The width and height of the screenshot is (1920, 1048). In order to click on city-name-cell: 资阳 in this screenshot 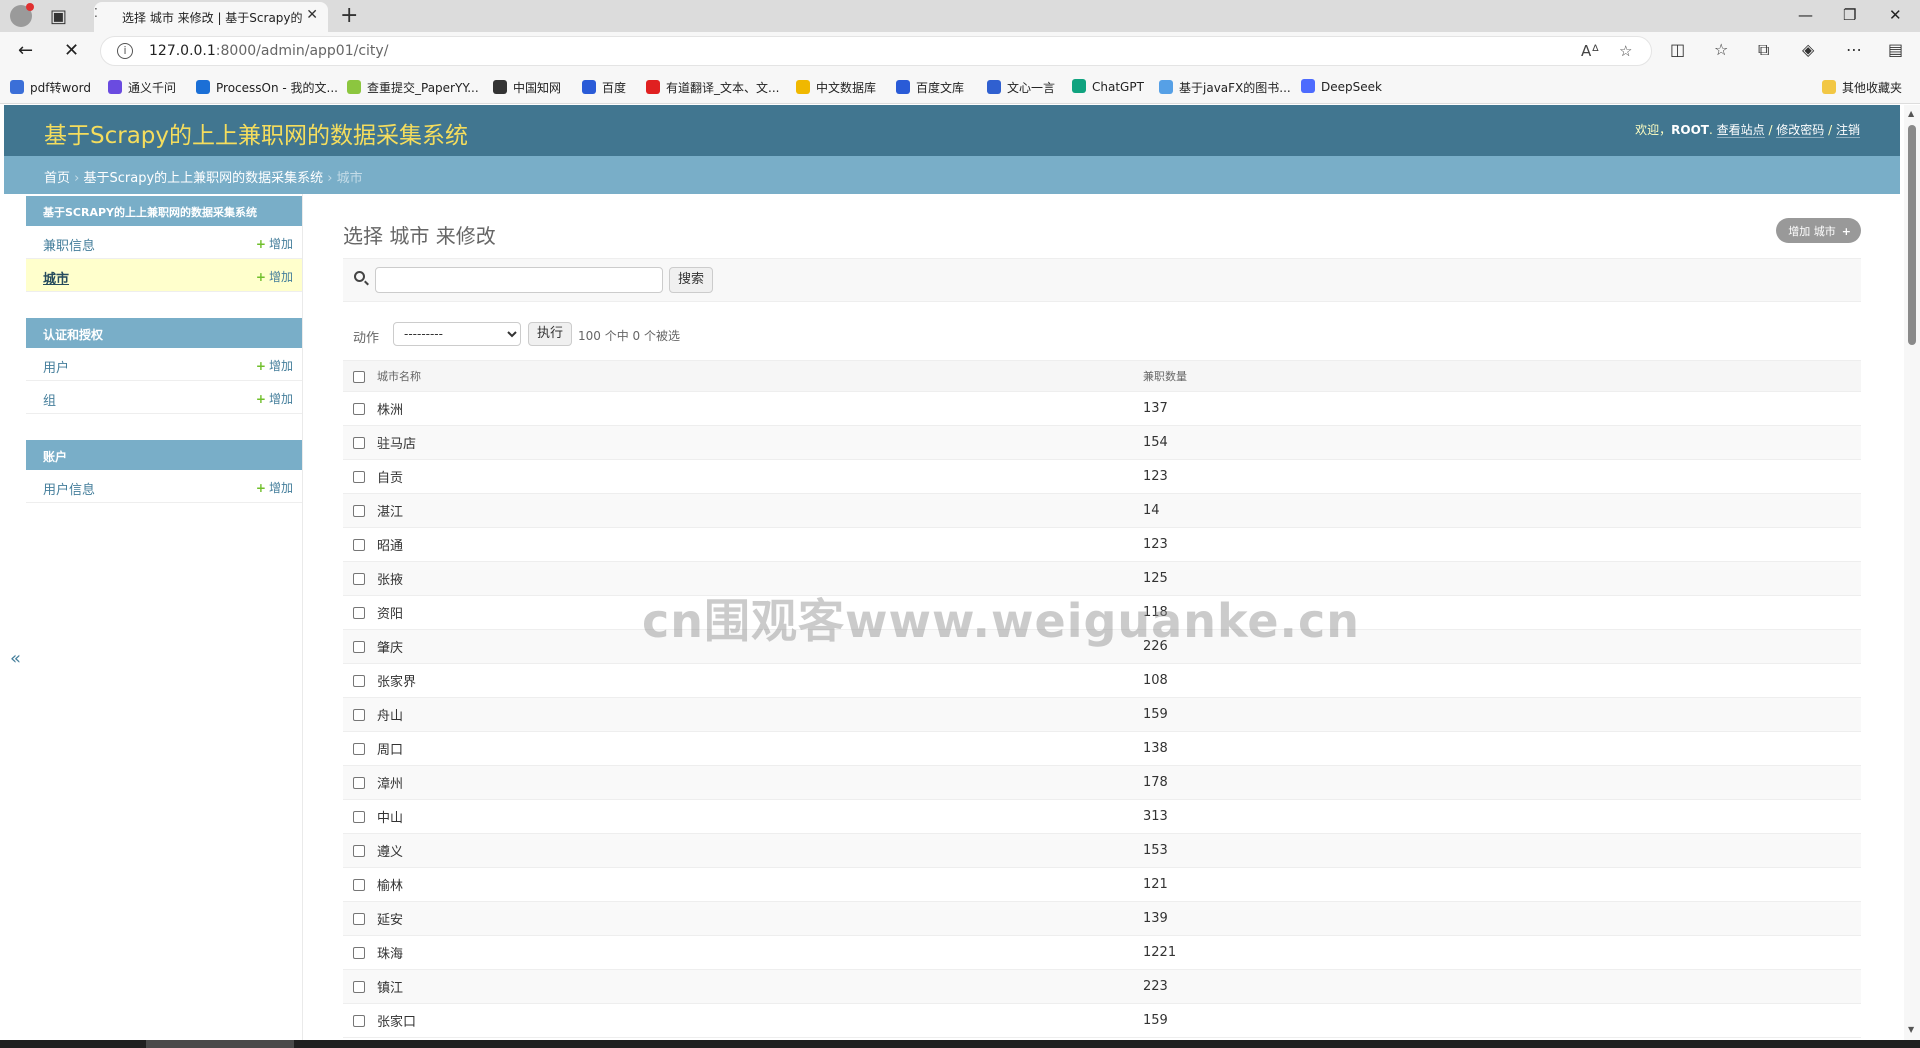, I will do `click(754, 612)`.